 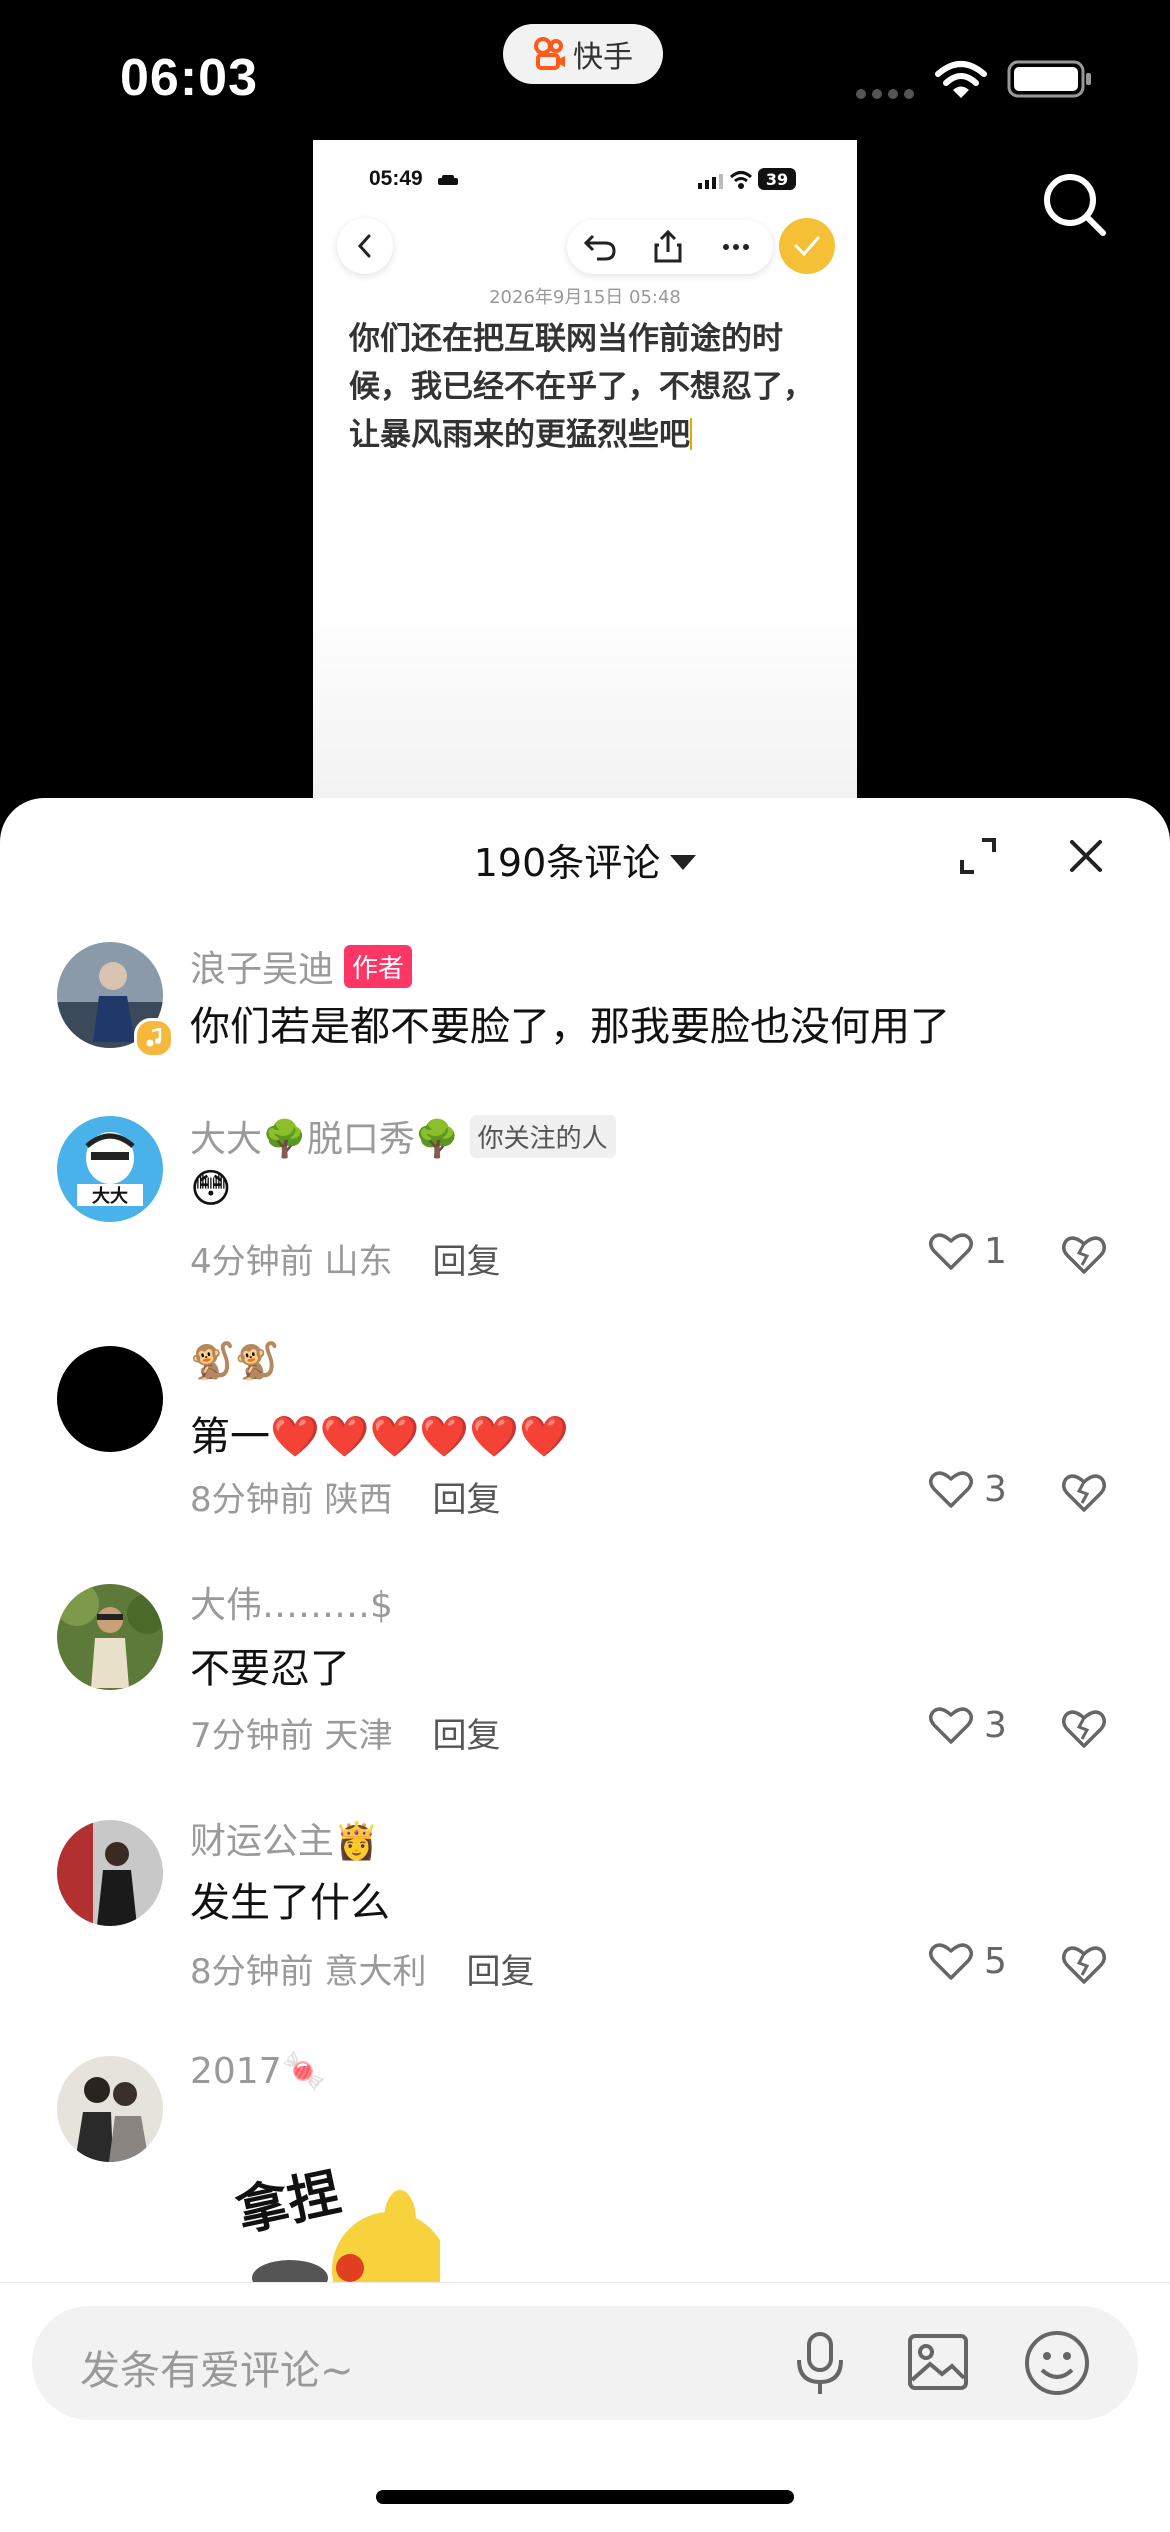 I want to click on text-cursor, so click(x=691, y=434).